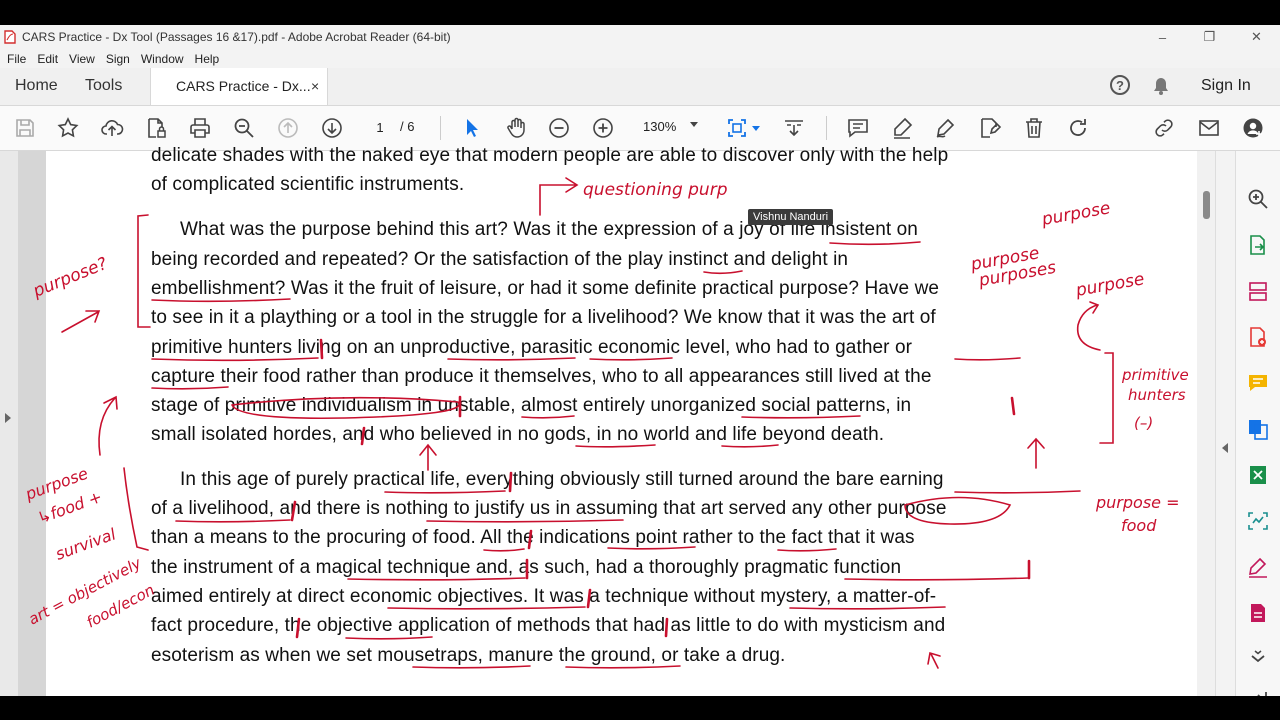  I want to click on close-tab-icon: ×, so click(315, 86).